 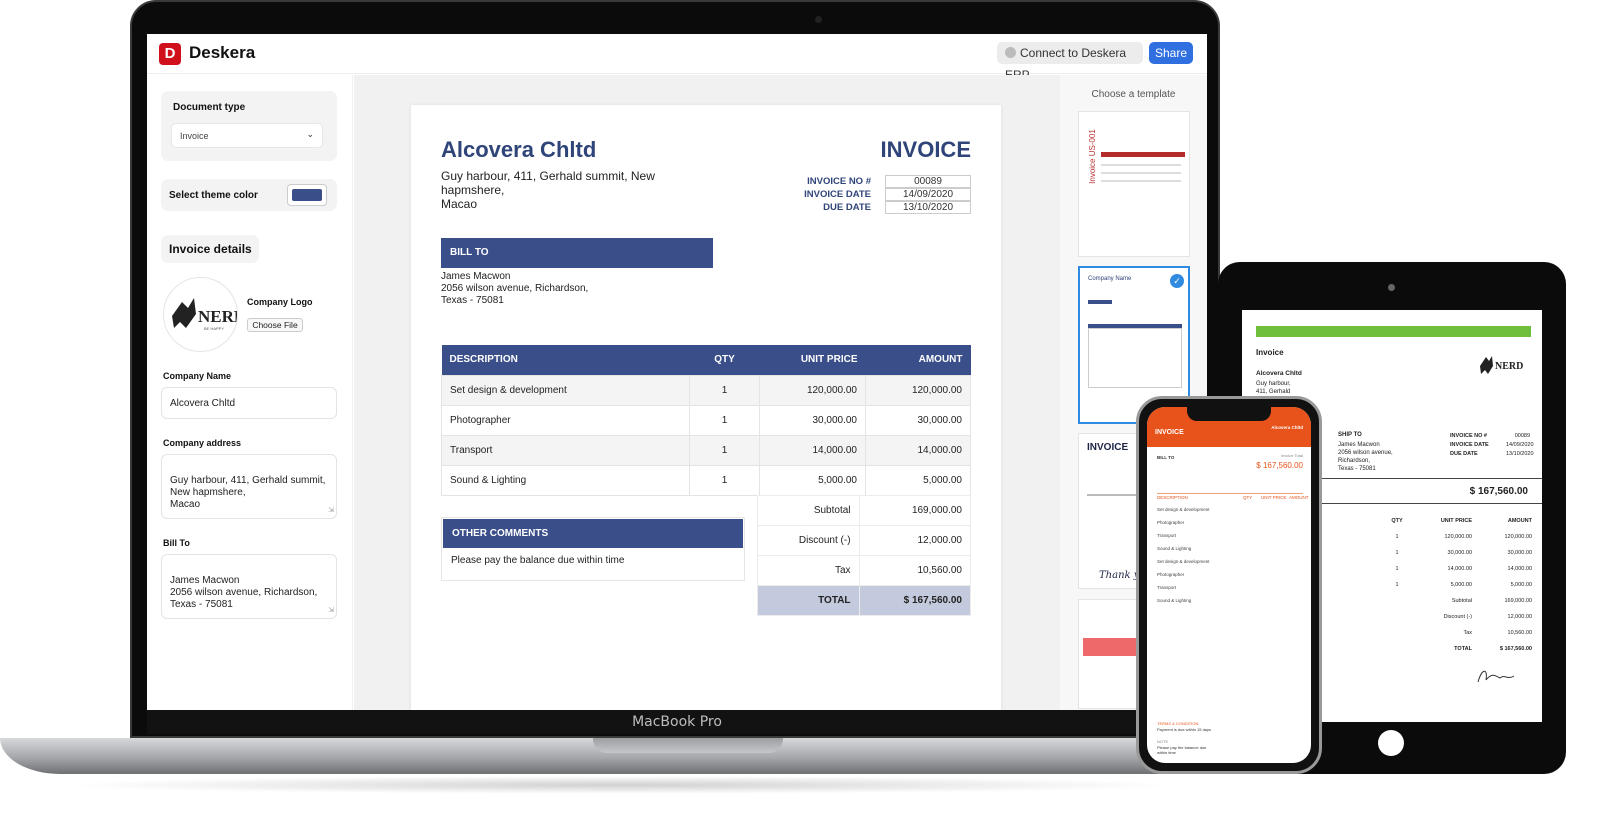 I want to click on laptop-shadow, so click(x=620, y=785).